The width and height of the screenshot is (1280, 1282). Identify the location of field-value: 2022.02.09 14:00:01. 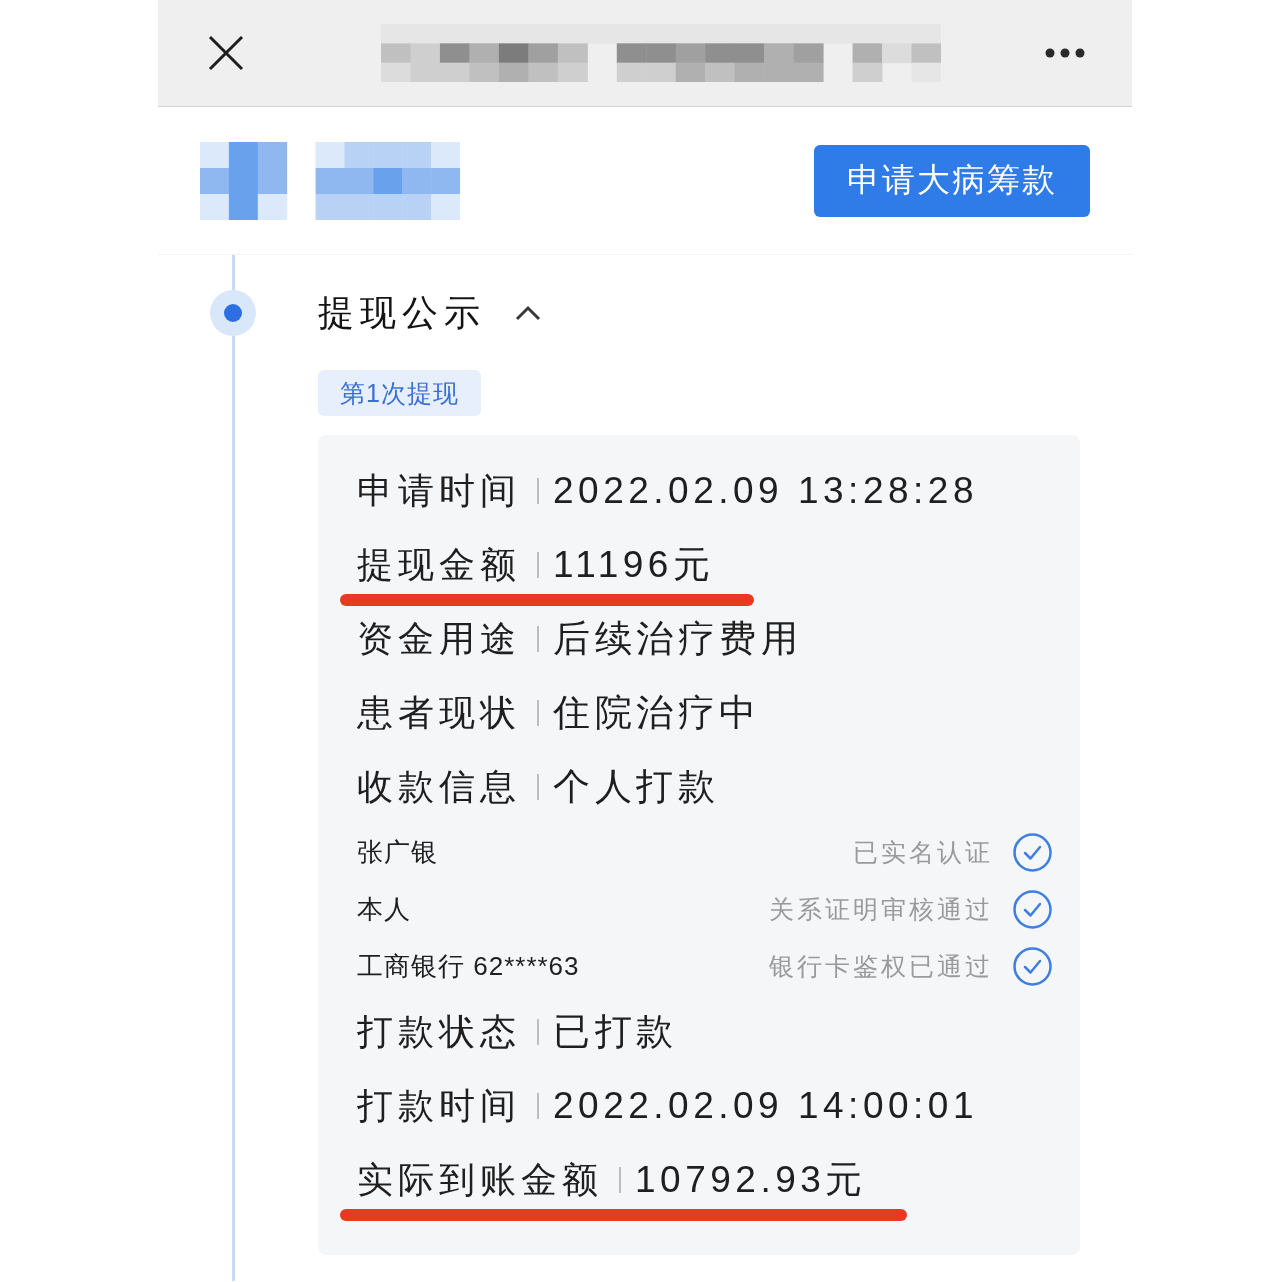
(765, 1106).